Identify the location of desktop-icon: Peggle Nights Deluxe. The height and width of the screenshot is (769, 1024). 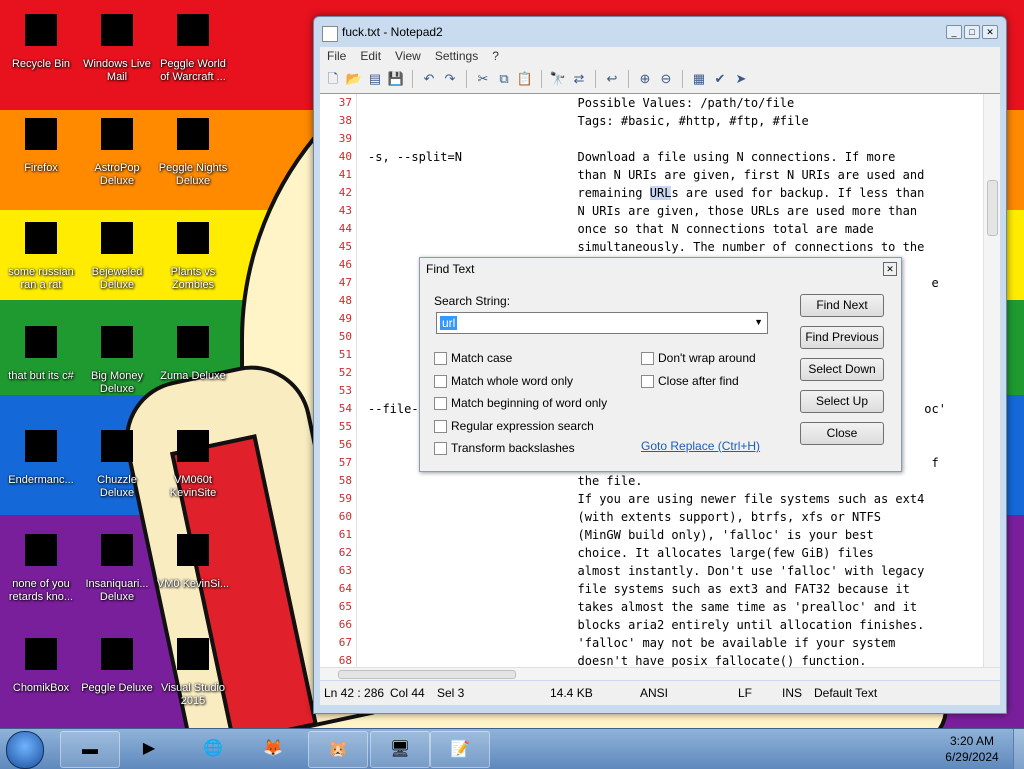
(193, 149).